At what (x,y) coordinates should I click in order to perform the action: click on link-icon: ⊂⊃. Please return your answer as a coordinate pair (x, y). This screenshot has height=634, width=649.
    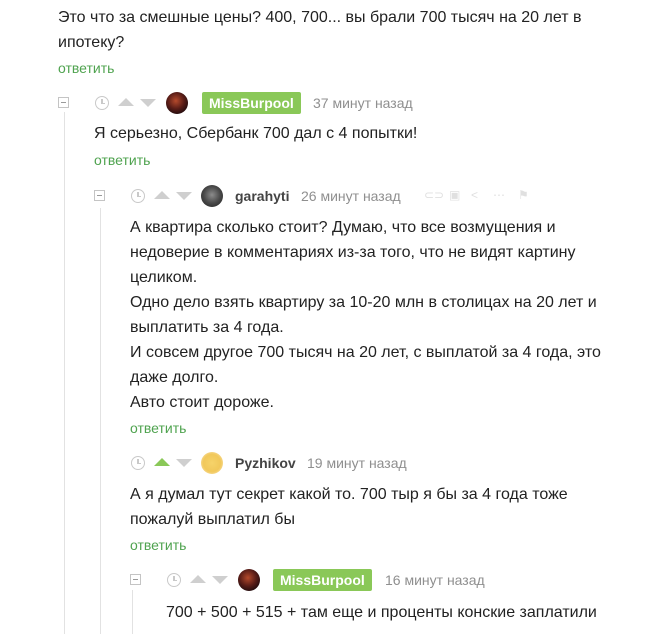
    Looking at the image, I should click on (434, 195).